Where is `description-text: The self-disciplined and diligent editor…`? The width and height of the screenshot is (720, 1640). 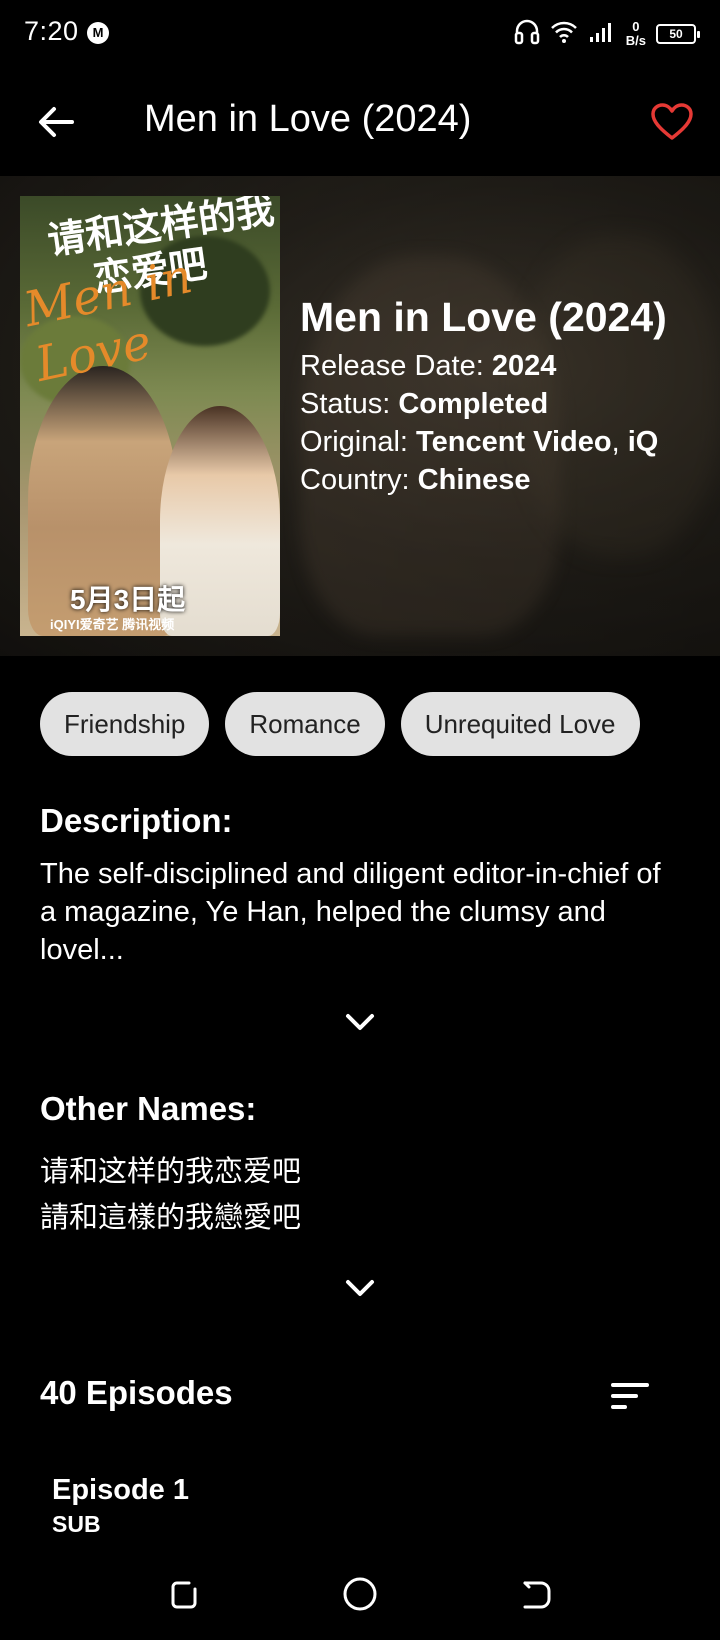 description-text: The self-disciplined and diligent editor… is located at coordinates (350, 912).